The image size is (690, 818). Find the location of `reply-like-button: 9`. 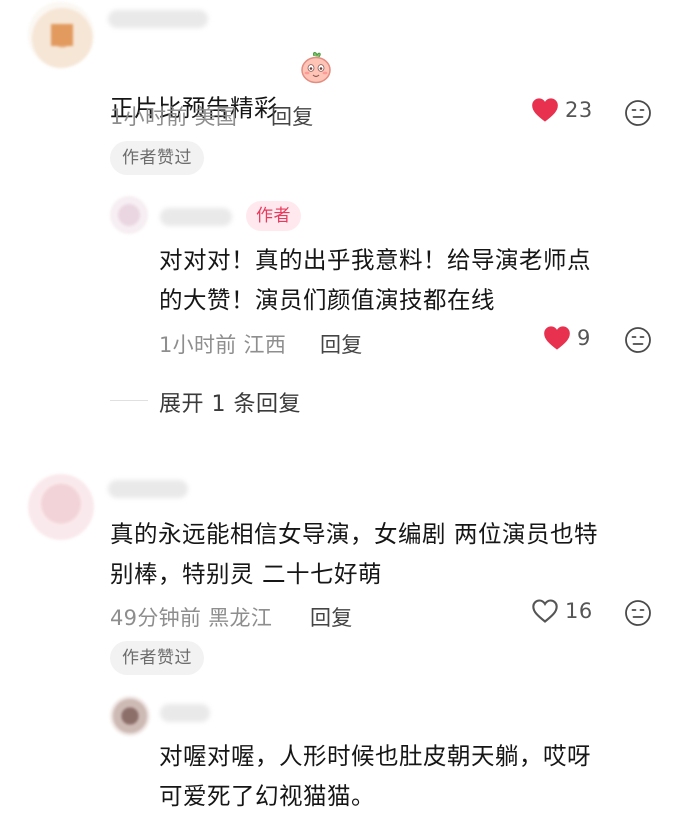

reply-like-button: 9 is located at coordinates (567, 338).